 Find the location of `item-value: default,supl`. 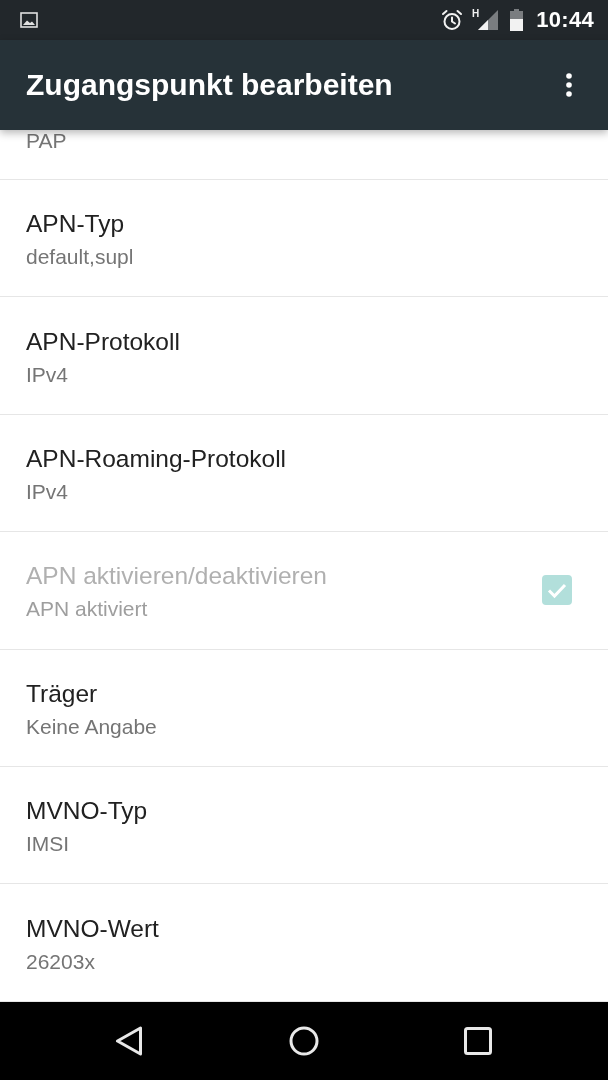

item-value: default,supl is located at coordinates (80, 257).